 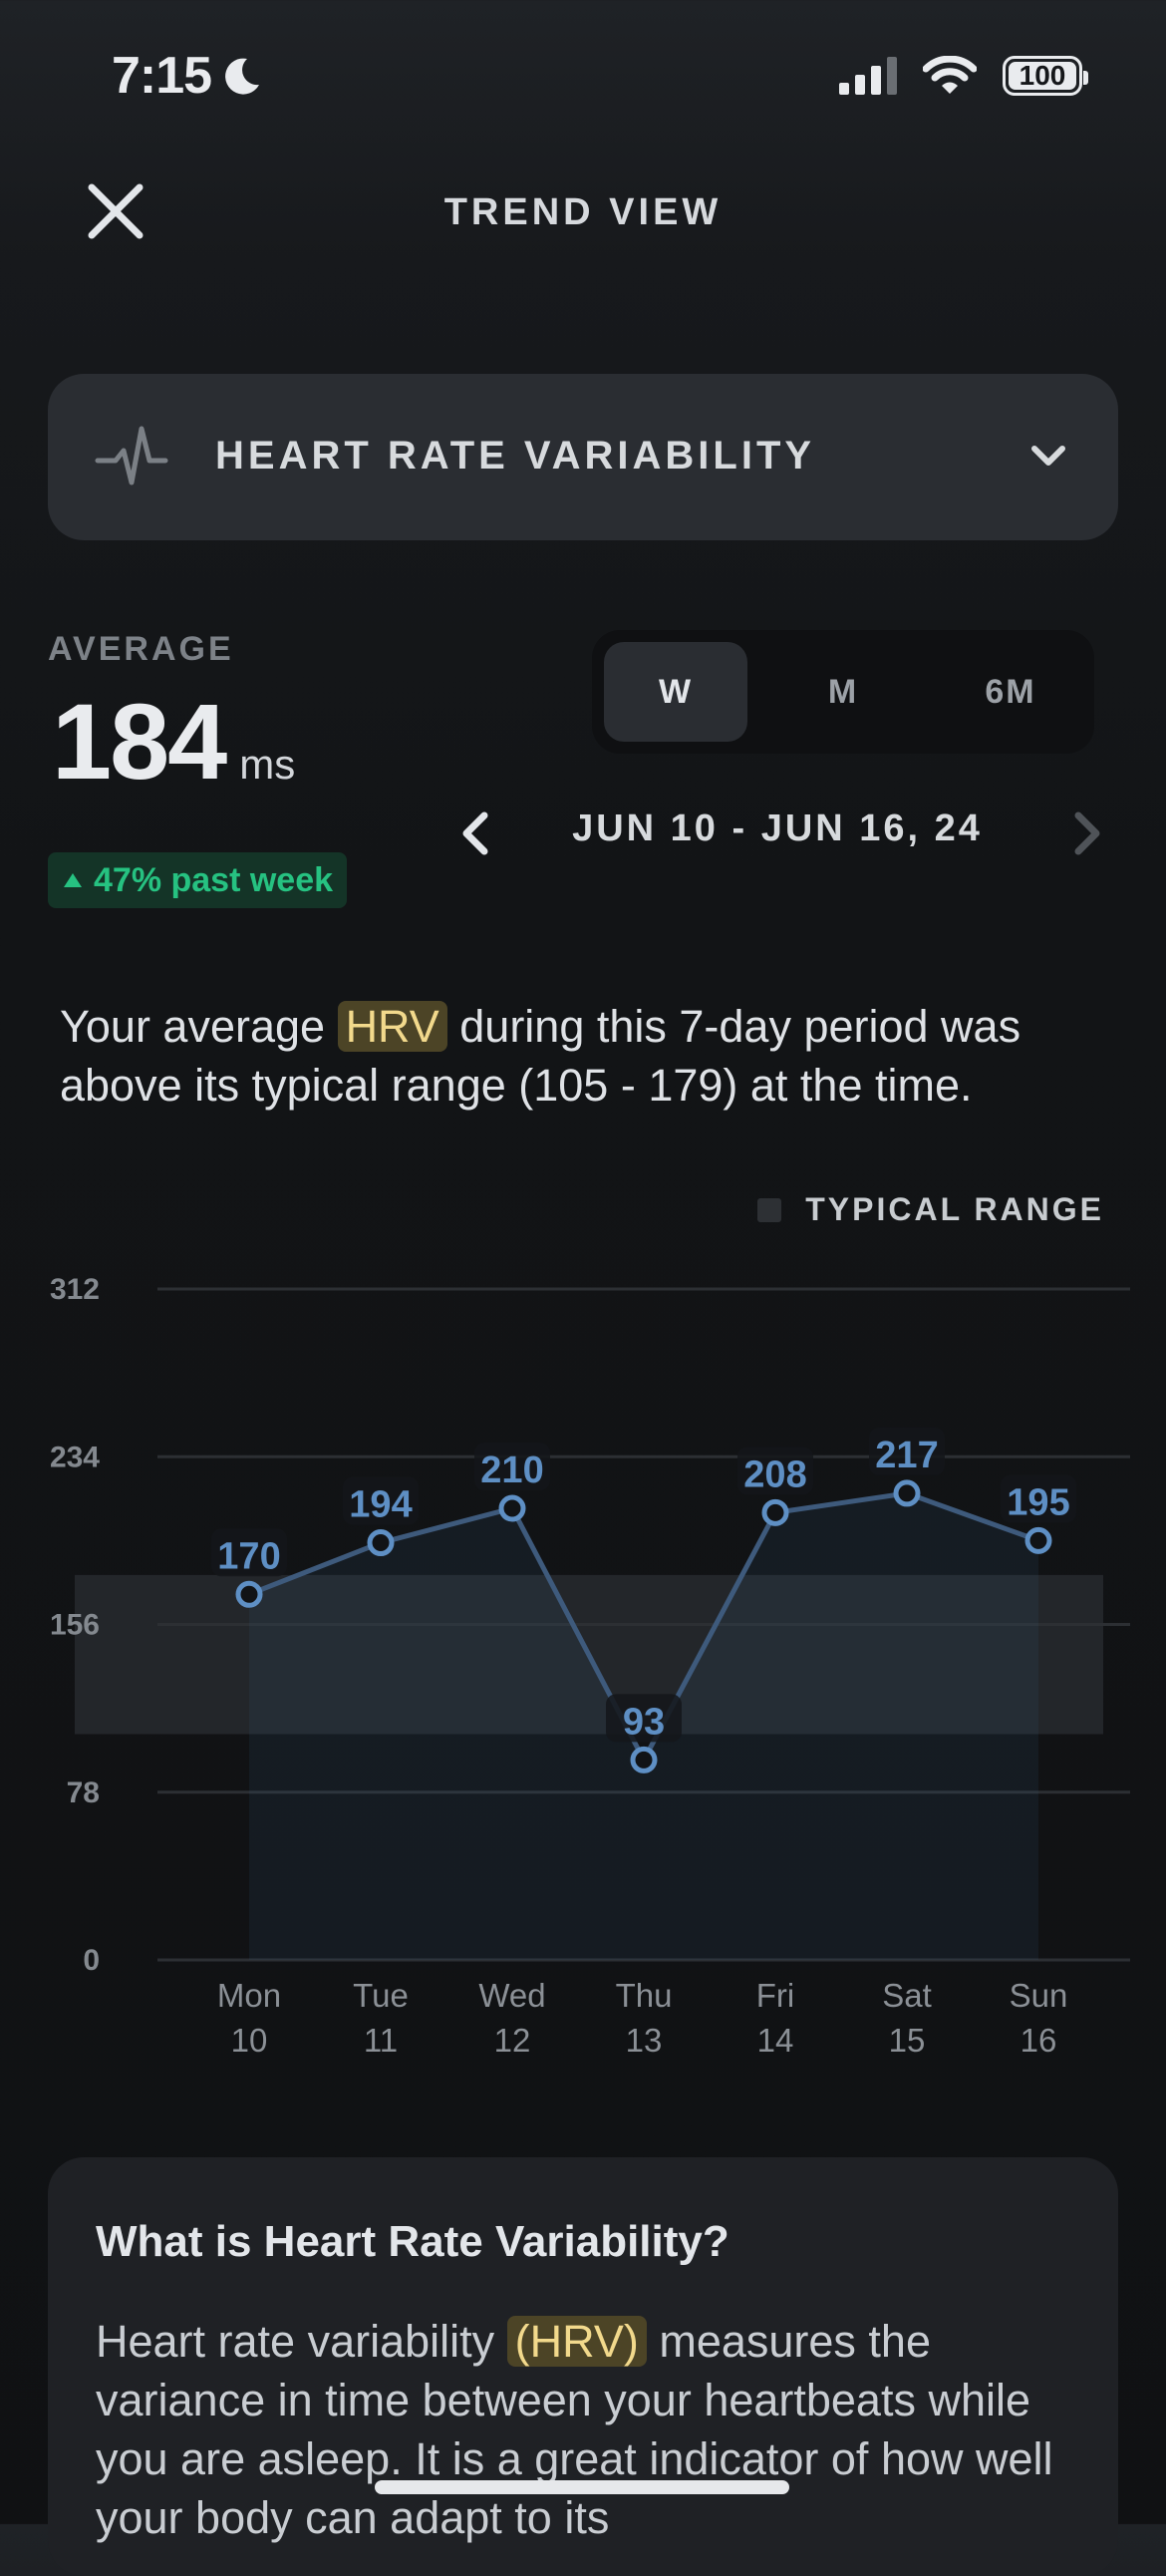 I want to click on change-text: 47% past week, so click(x=214, y=879).